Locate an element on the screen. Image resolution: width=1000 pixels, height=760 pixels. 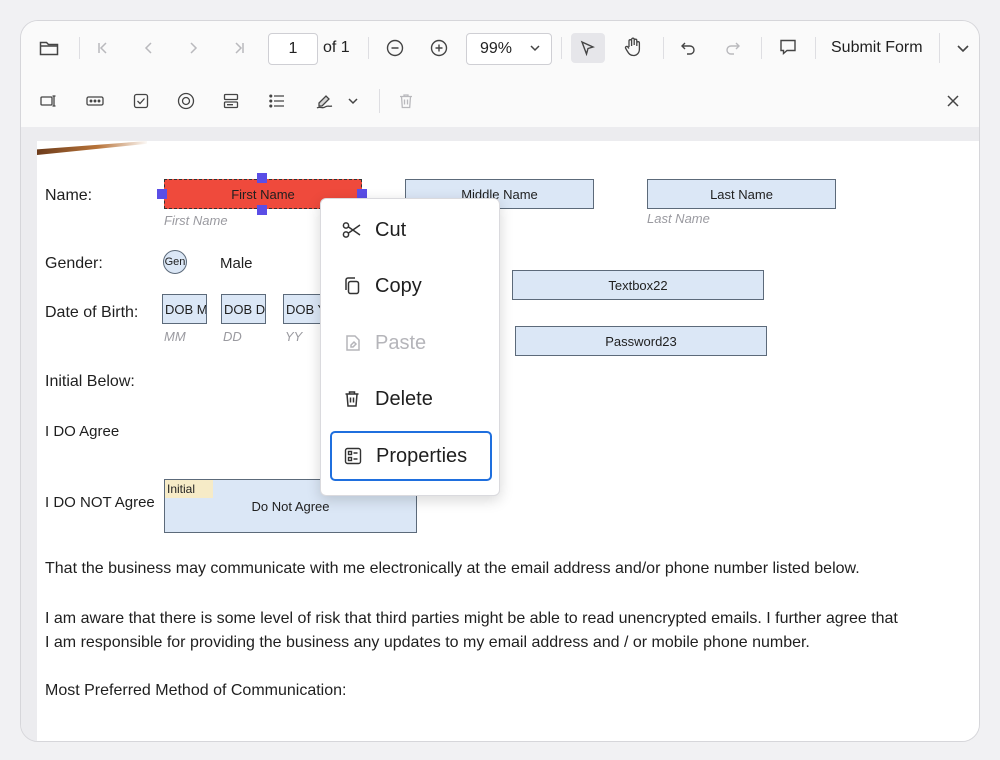
undo-icon is located at coordinates (688, 48).